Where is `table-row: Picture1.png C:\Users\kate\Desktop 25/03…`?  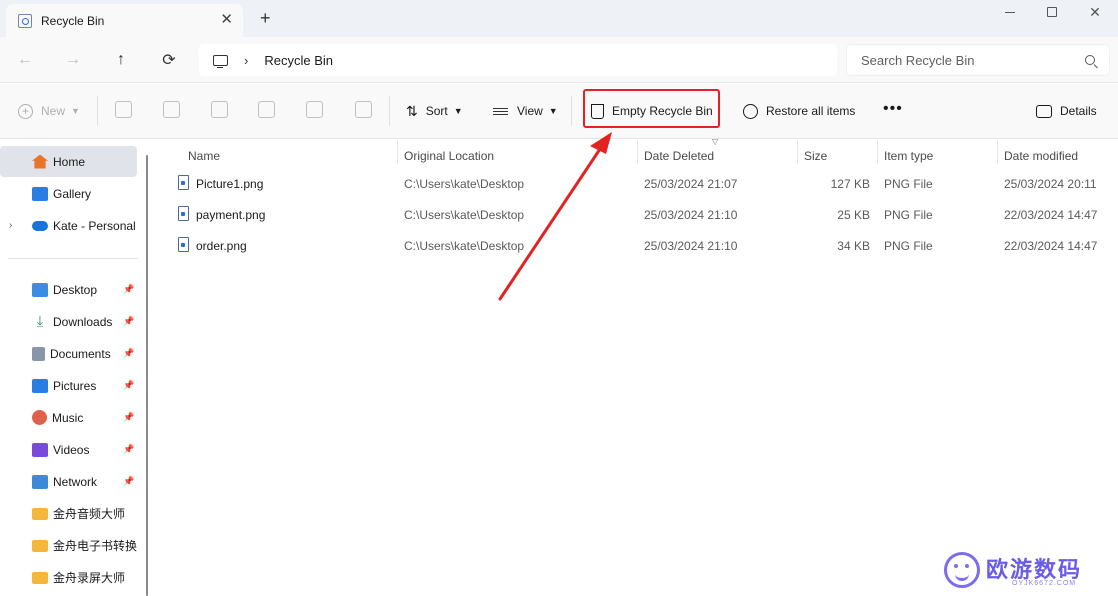 table-row: Picture1.png C:\Users\kate\Desktop 25/03… is located at coordinates (637, 183).